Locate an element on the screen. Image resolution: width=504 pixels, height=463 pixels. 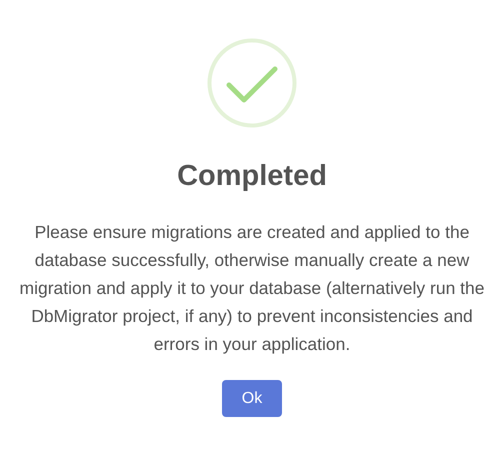
ok-button: Ok is located at coordinates (252, 398).